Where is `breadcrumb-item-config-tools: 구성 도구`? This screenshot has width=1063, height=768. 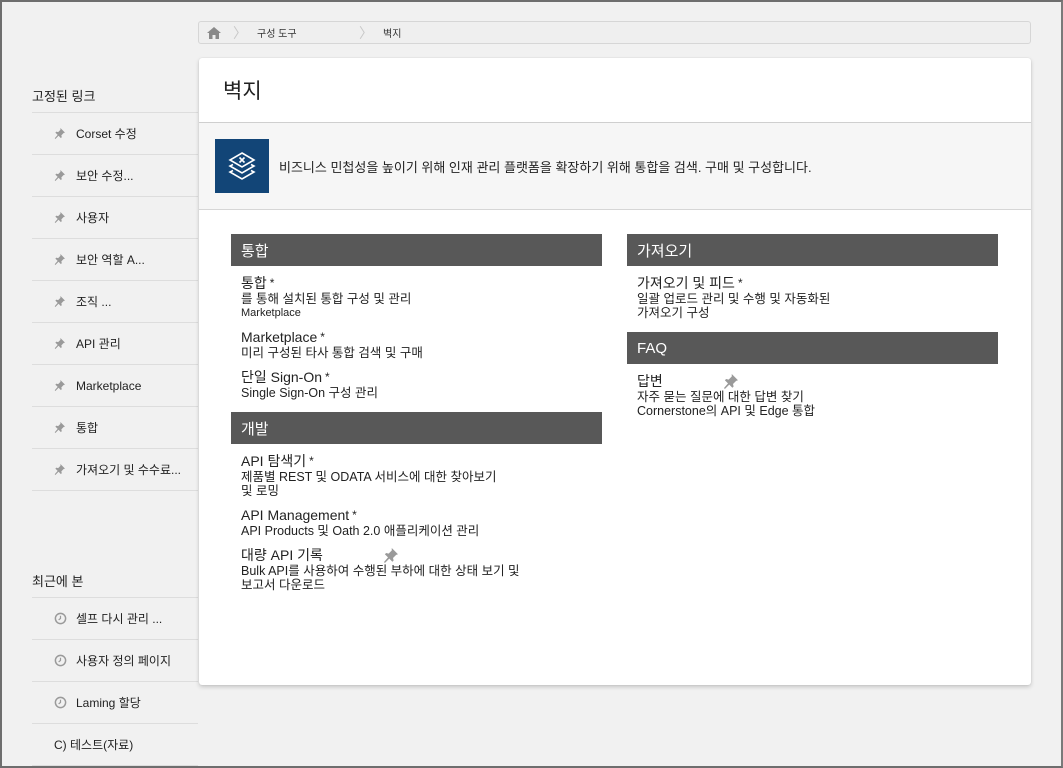
breadcrumb-item-config-tools: 구성 도구 is located at coordinates (303, 32).